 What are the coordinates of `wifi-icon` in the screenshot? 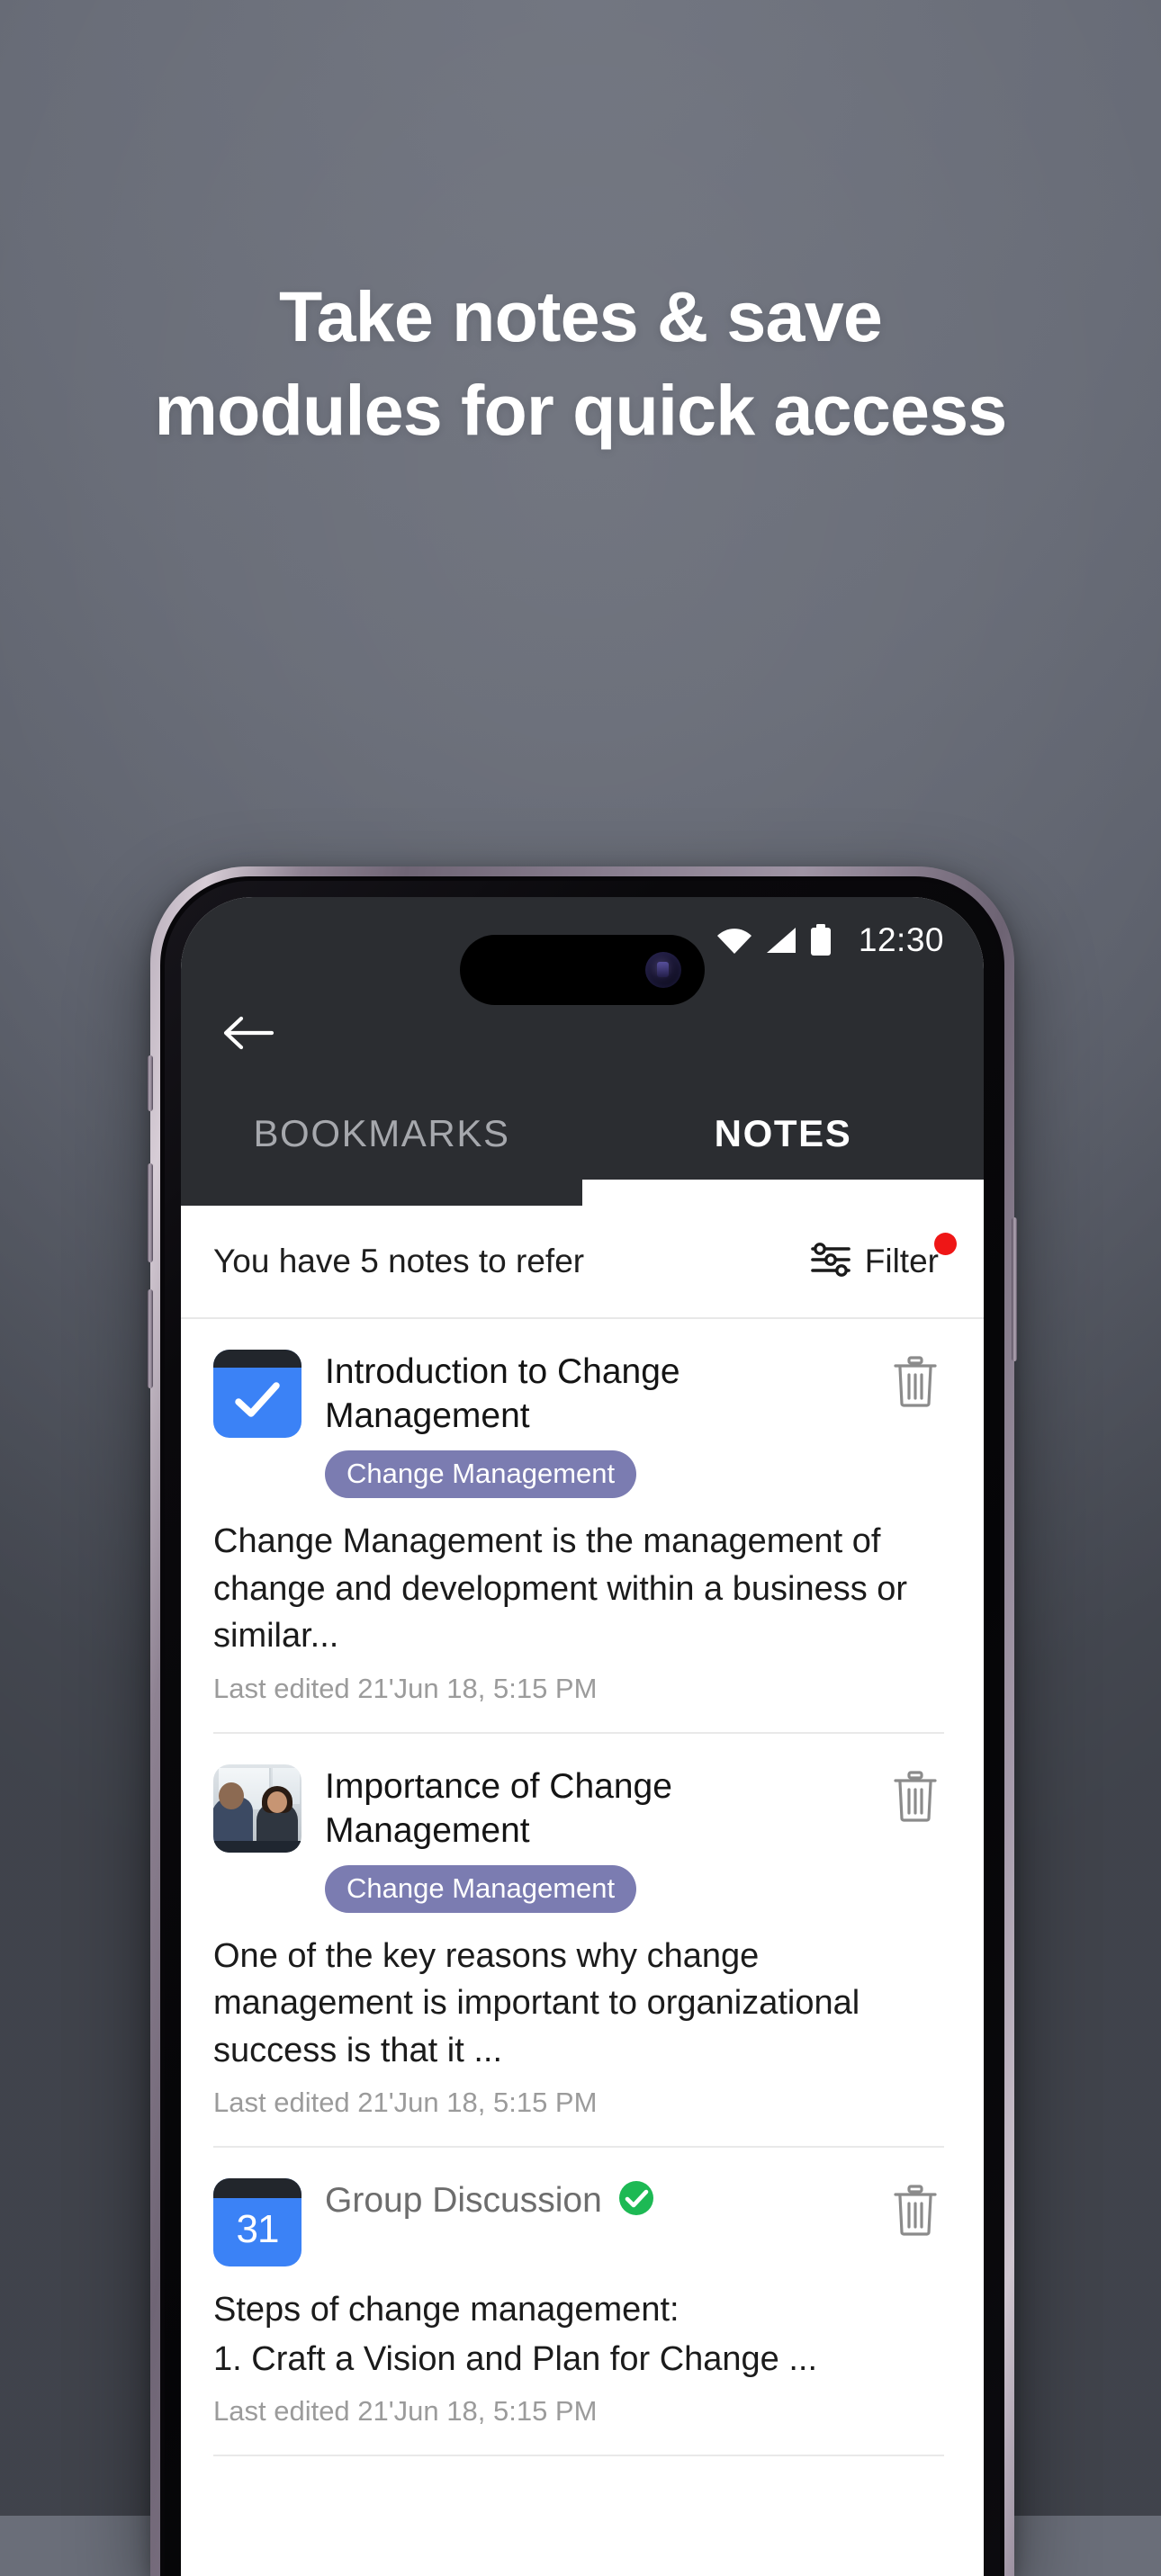 It's located at (735, 941).